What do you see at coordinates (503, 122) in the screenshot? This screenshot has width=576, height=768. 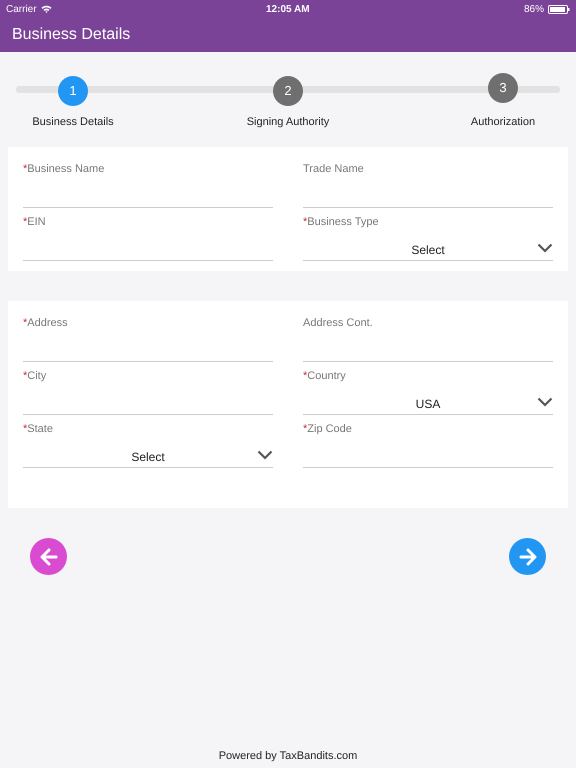 I see `step-label: Authorization` at bounding box center [503, 122].